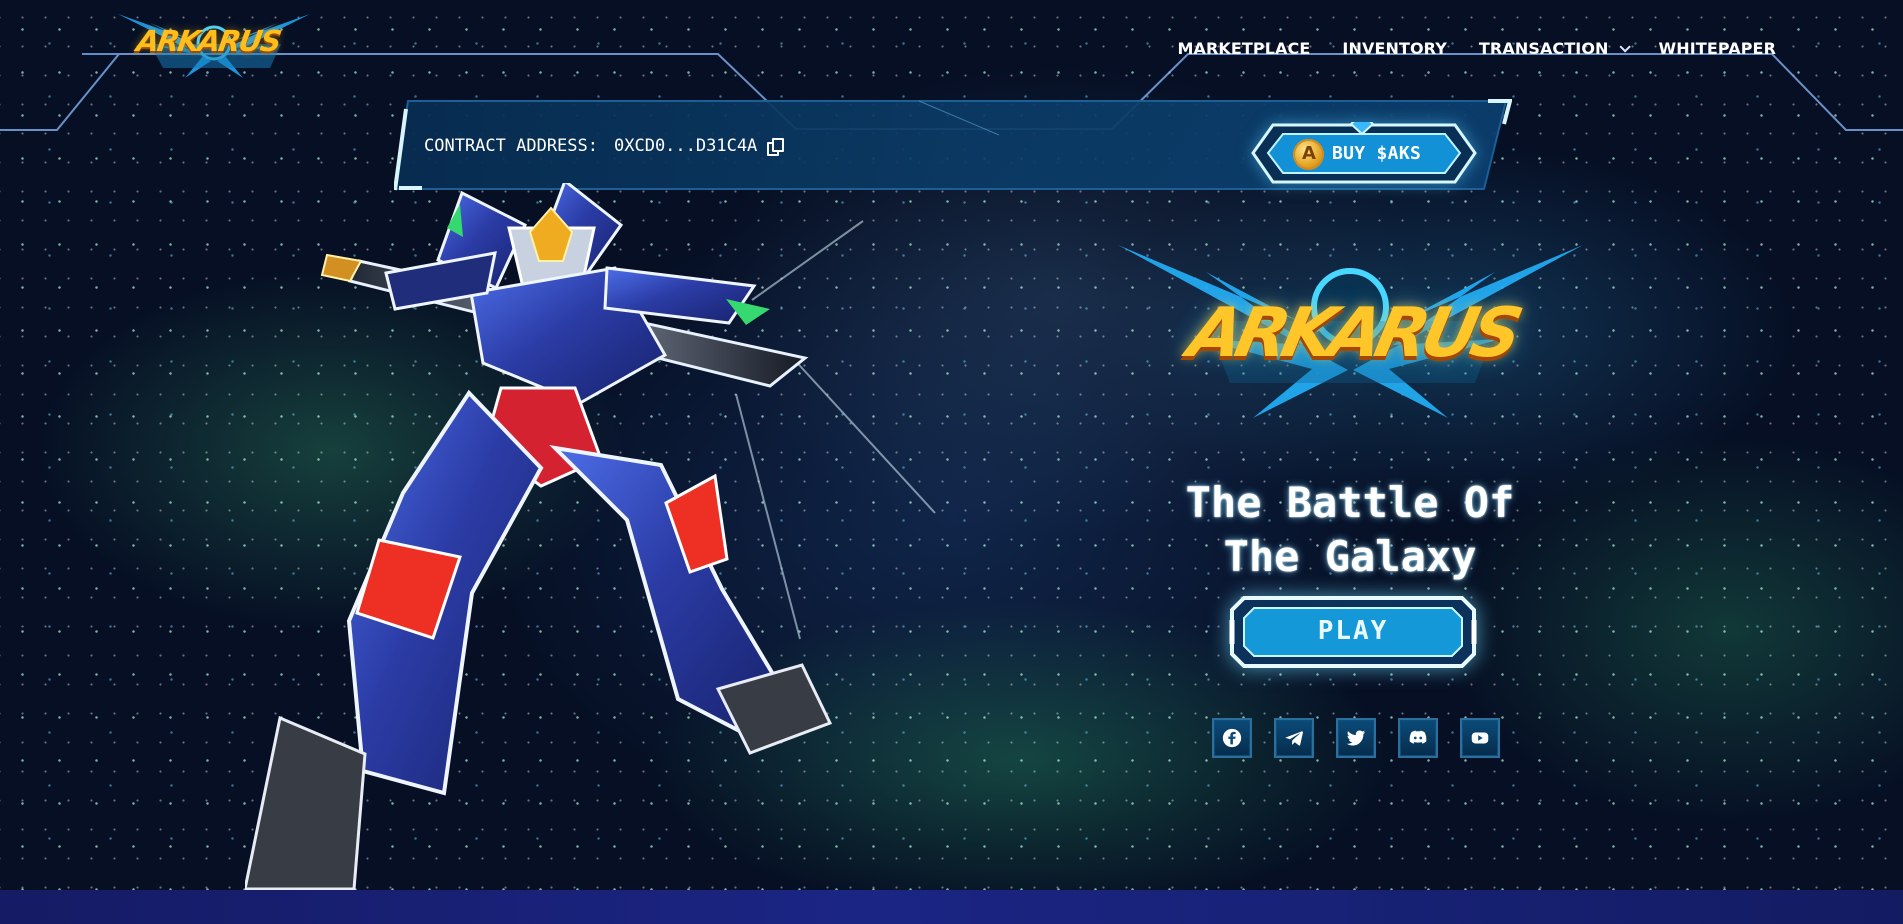 The height and width of the screenshot is (924, 1903). What do you see at coordinates (1625, 46) in the screenshot?
I see `chevron-down-icon` at bounding box center [1625, 46].